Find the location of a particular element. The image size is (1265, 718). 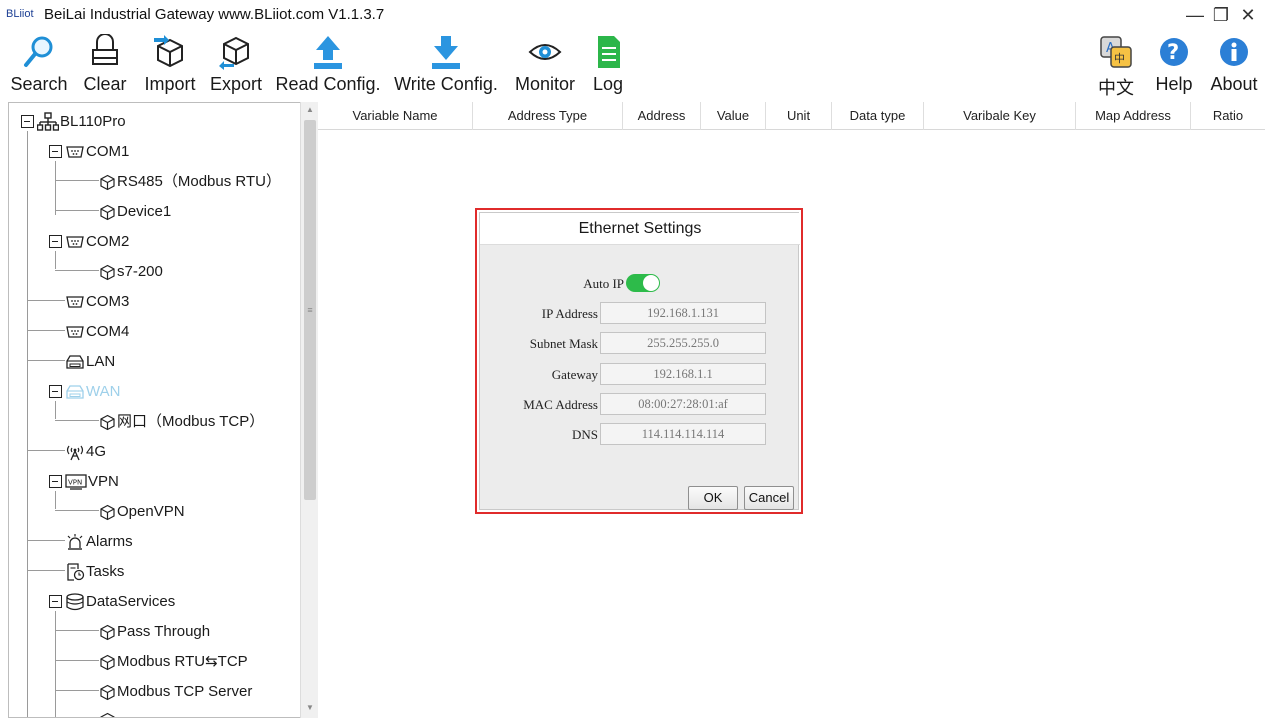

clear-button: Clear is located at coordinates (105, 65).